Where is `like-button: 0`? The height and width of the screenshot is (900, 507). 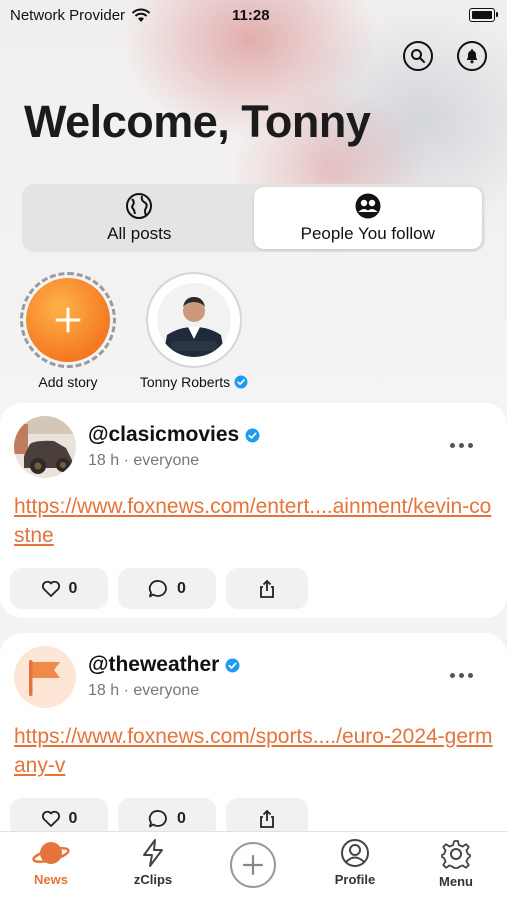
like-button: 0 is located at coordinates (59, 588).